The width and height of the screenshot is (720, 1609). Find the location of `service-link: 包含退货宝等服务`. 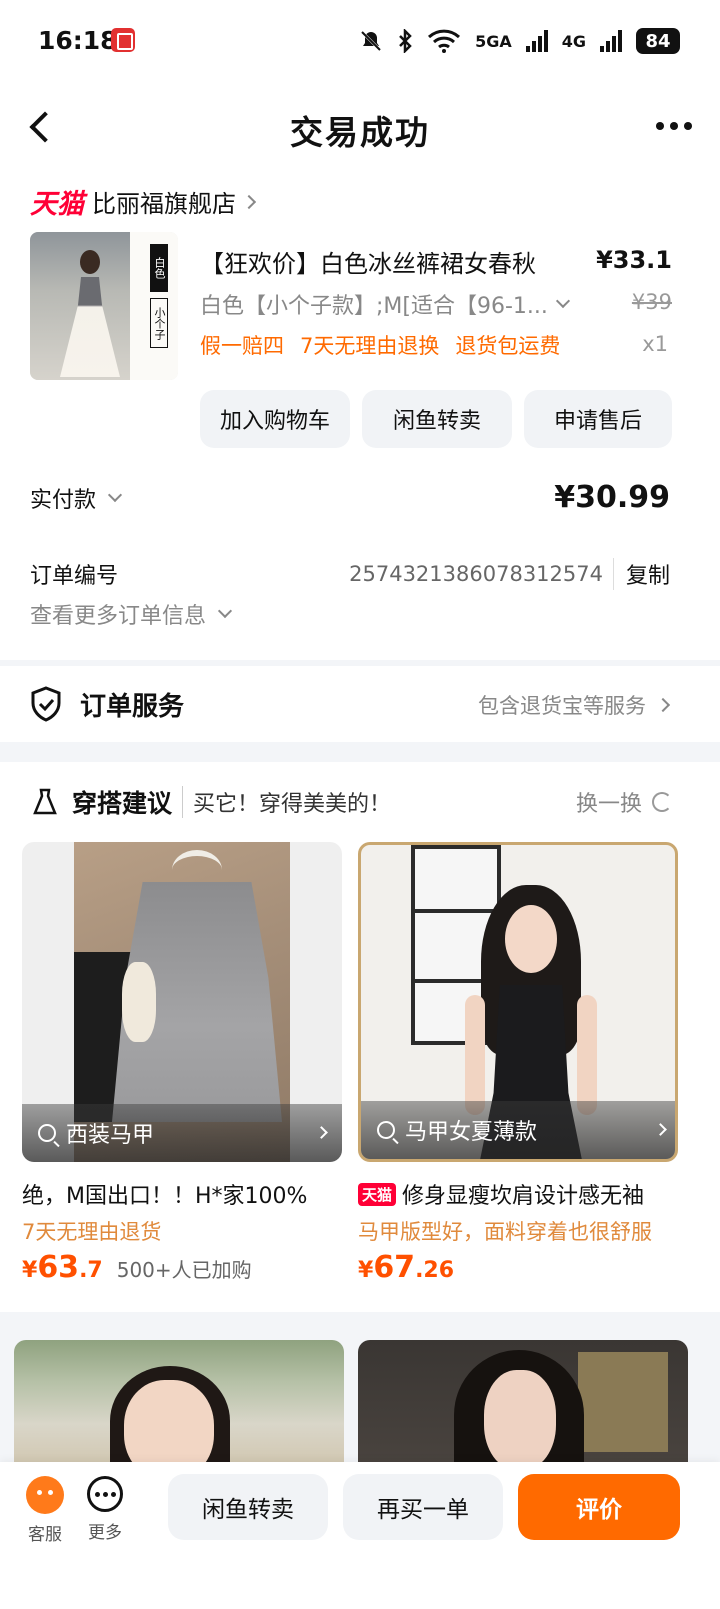

service-link: 包含退货宝等服务 is located at coordinates (574, 705).